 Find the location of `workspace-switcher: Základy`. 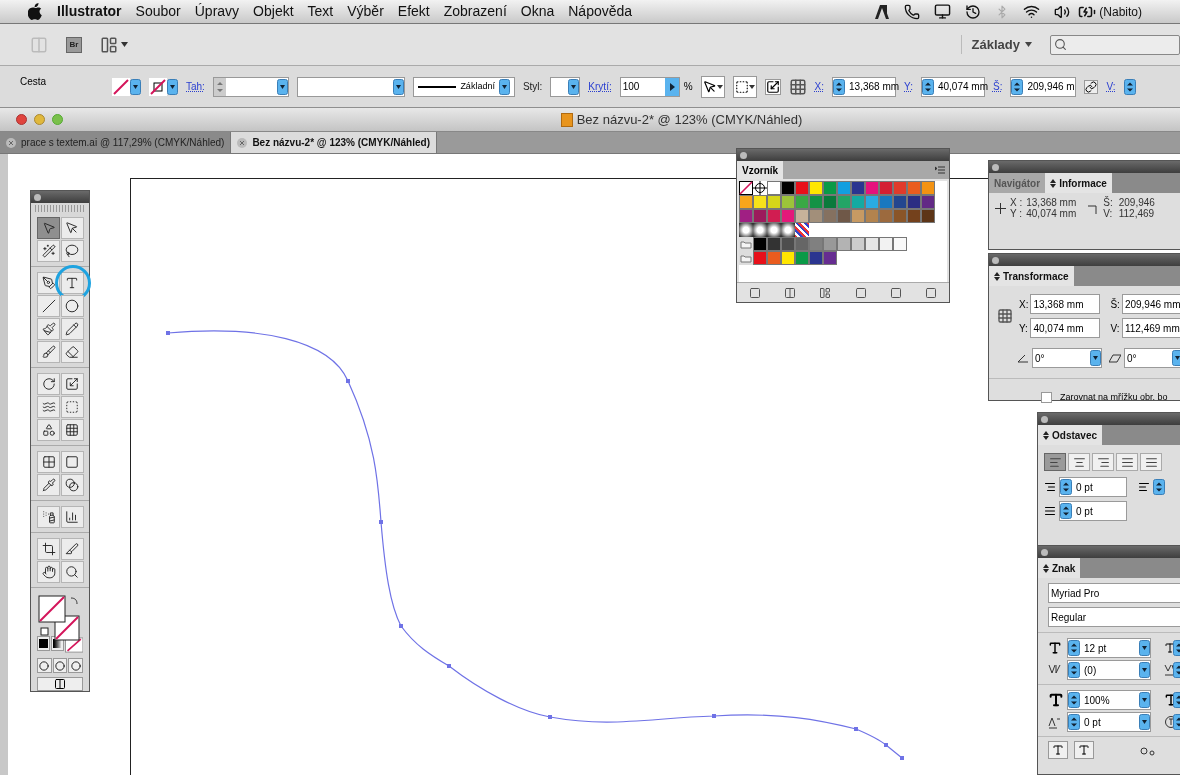

workspace-switcher: Základy is located at coordinates (996, 44).